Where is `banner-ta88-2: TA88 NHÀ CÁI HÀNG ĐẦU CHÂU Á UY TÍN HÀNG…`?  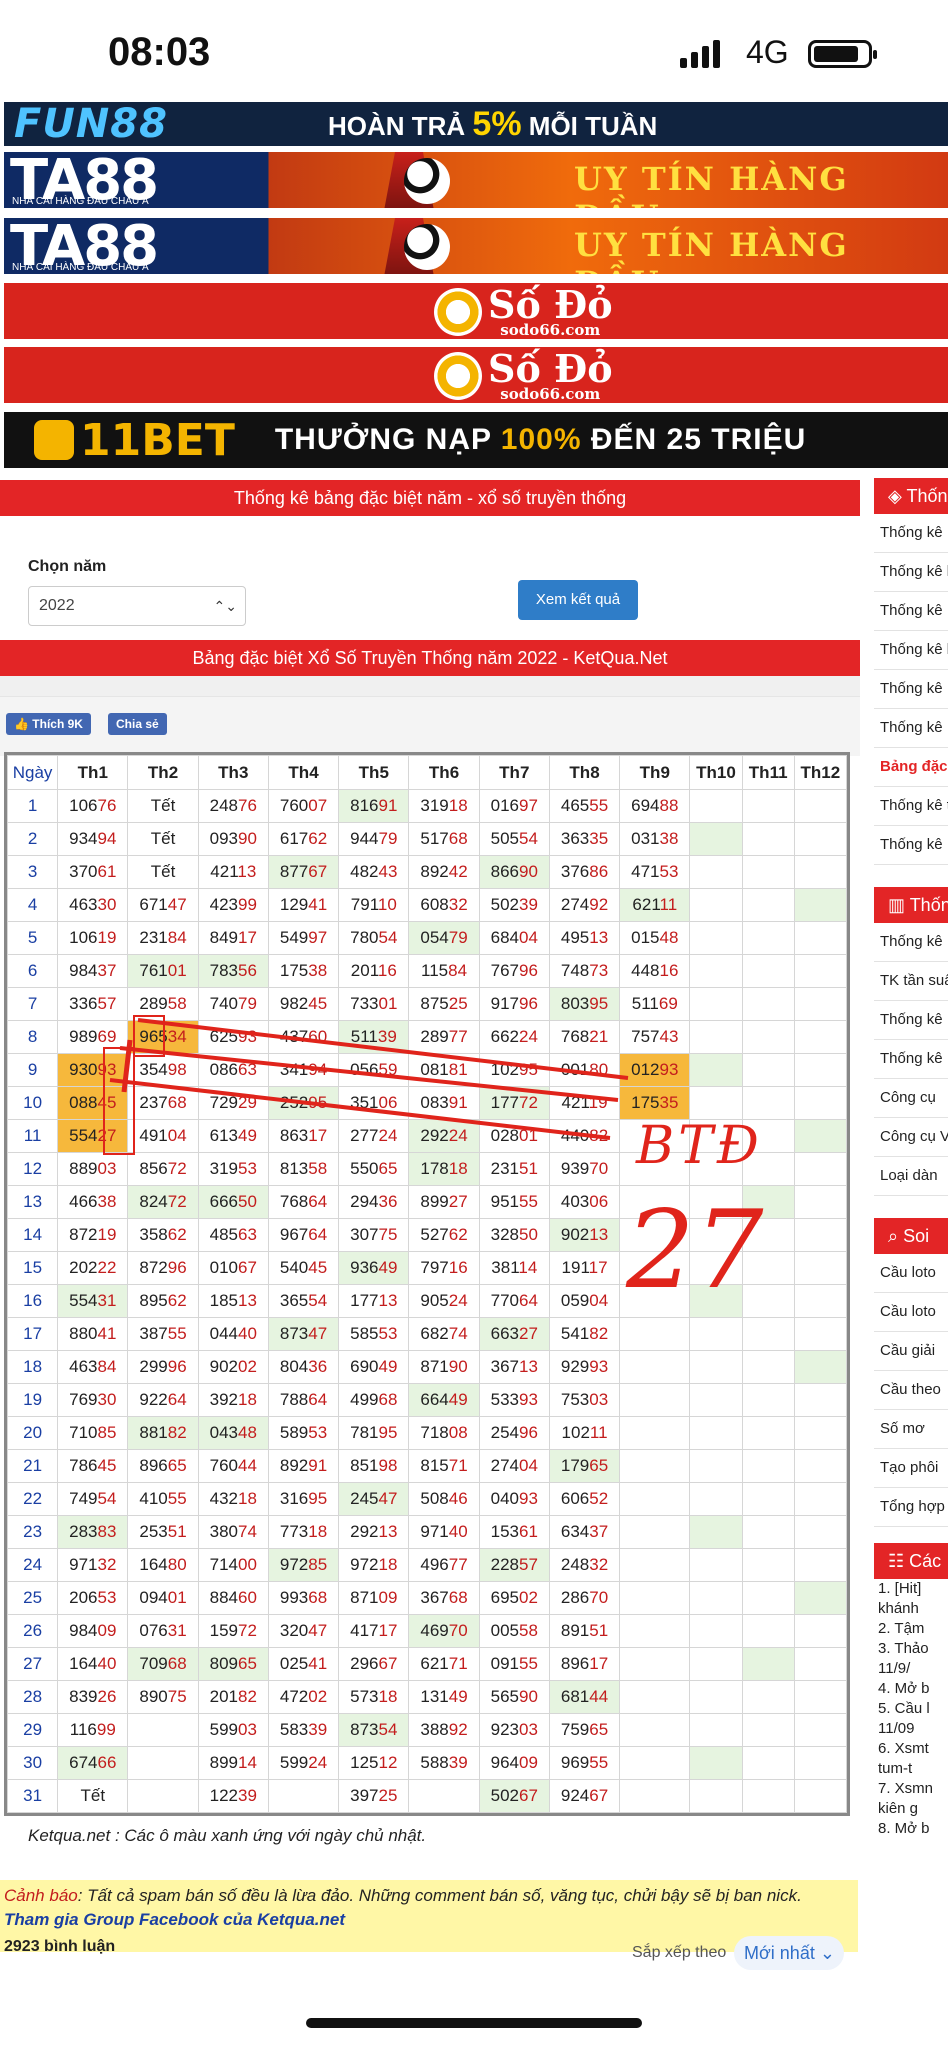 banner-ta88-2: TA88 NHÀ CÁI HÀNG ĐẦU CHÂU Á UY TÍN HÀNG… is located at coordinates (476, 246).